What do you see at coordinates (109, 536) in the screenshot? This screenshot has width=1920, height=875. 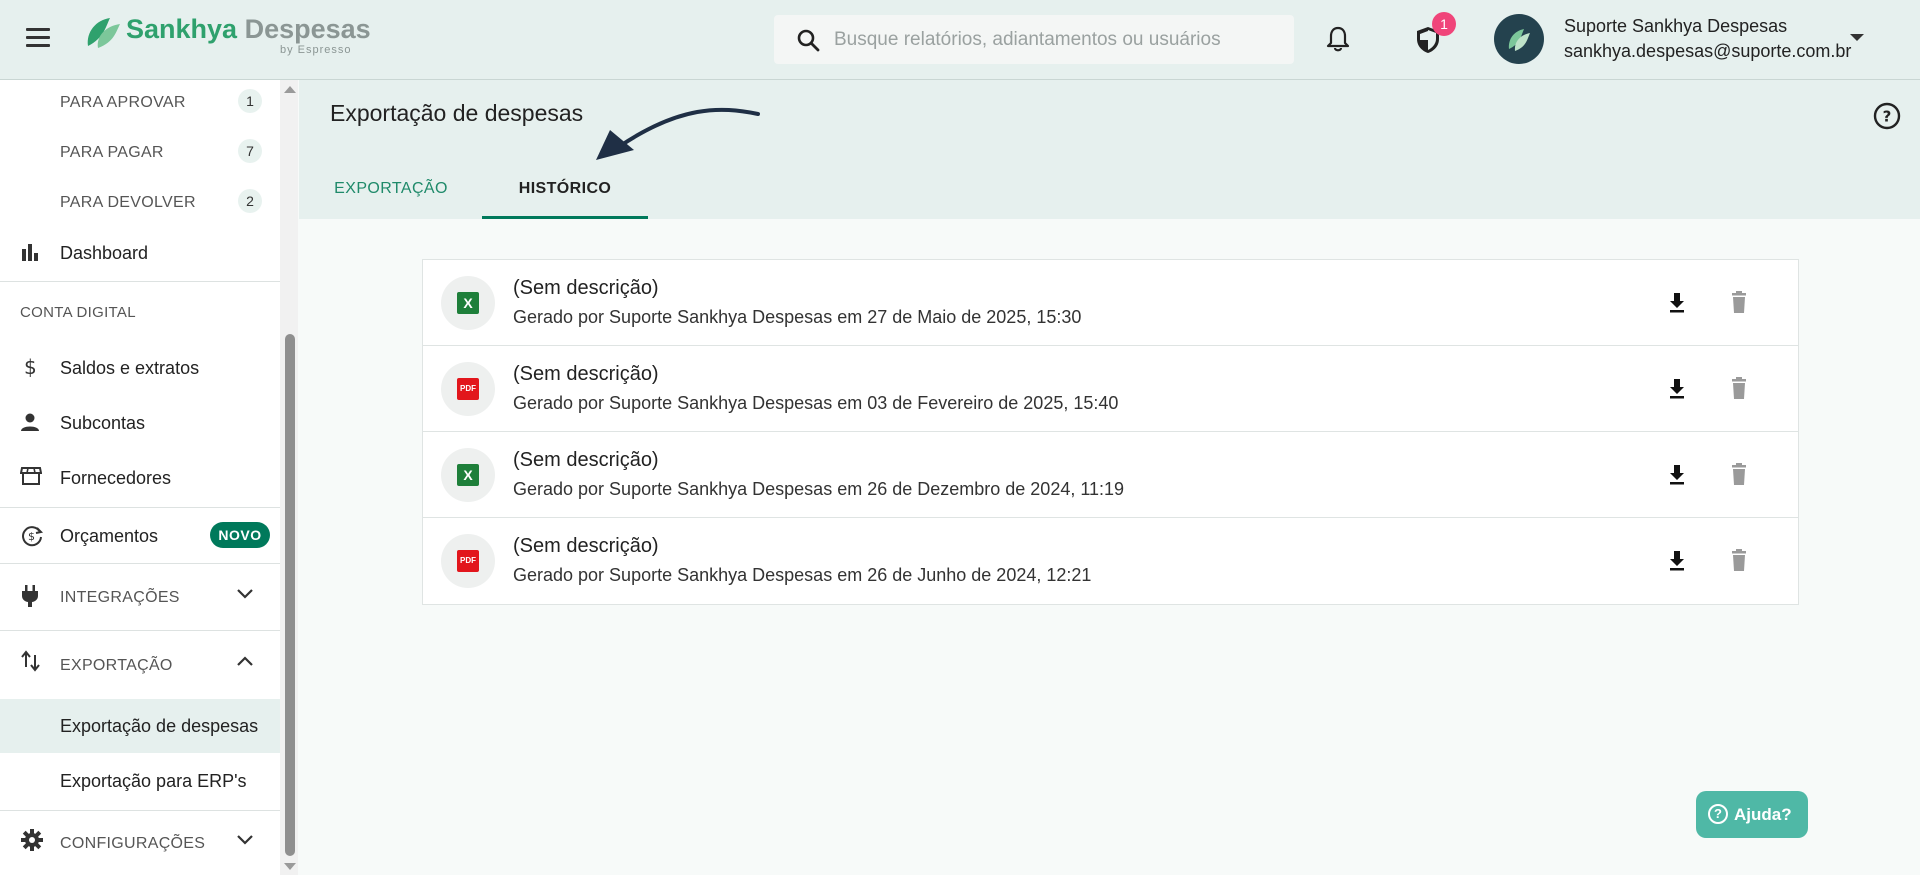 I see `sidebar-item-label: Orçamentos` at bounding box center [109, 536].